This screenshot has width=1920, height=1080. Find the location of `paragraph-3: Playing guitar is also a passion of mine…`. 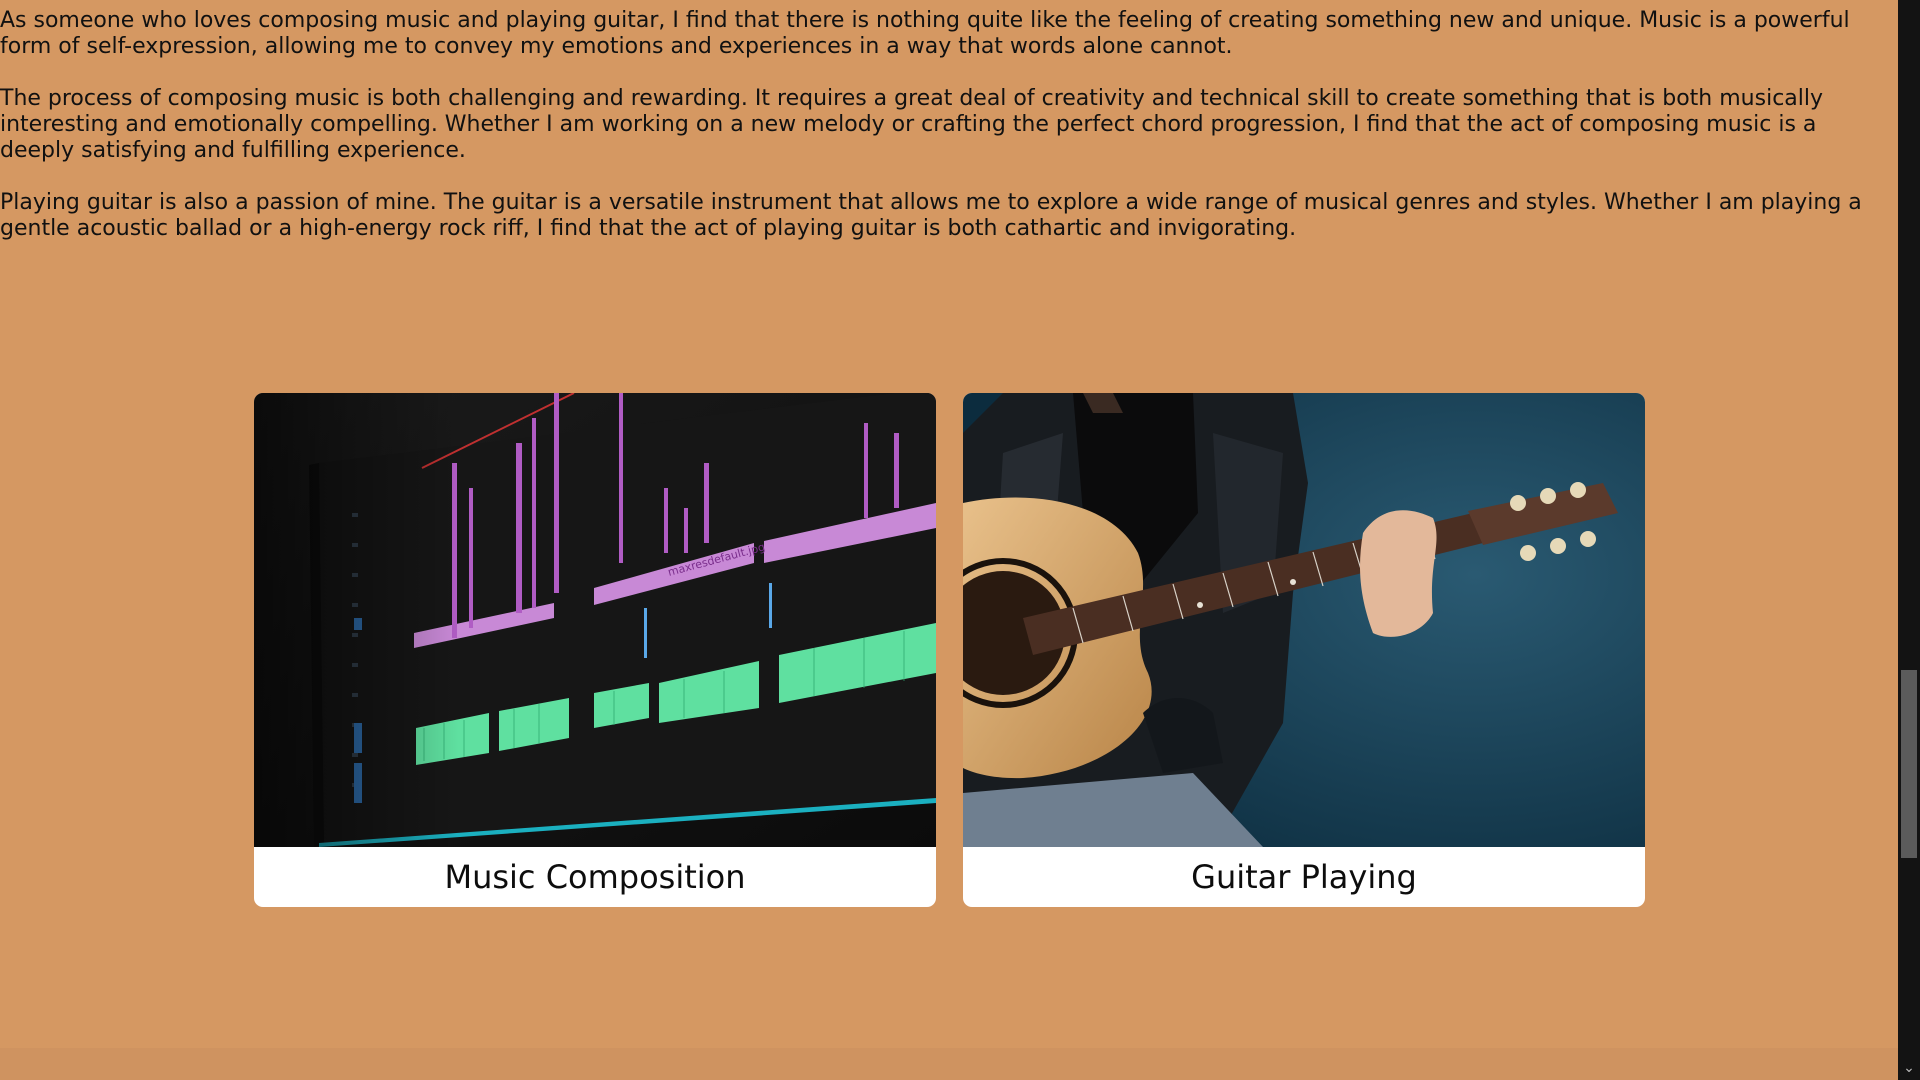

paragraph-3: Playing guitar is also a passion of mine… is located at coordinates (931, 215).